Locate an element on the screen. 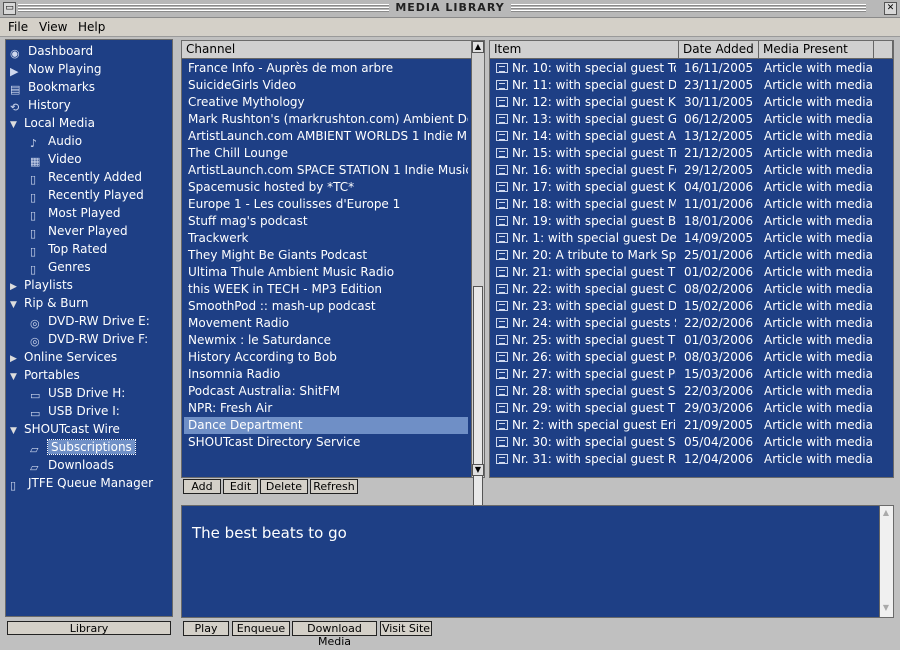 Image resolution: width=900 pixels, height=650 pixels. sidebar-item-downloads: ▱ Downloads is located at coordinates (72, 465).